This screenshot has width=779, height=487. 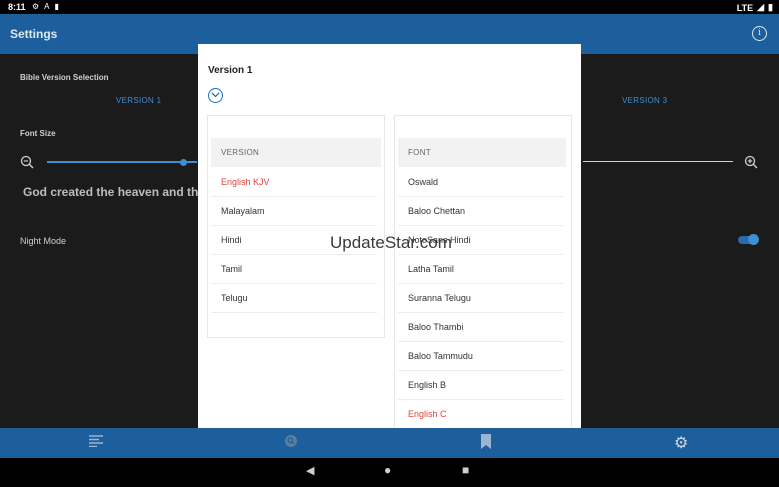 I want to click on chevron-down-circle-icon, so click(x=215, y=95).